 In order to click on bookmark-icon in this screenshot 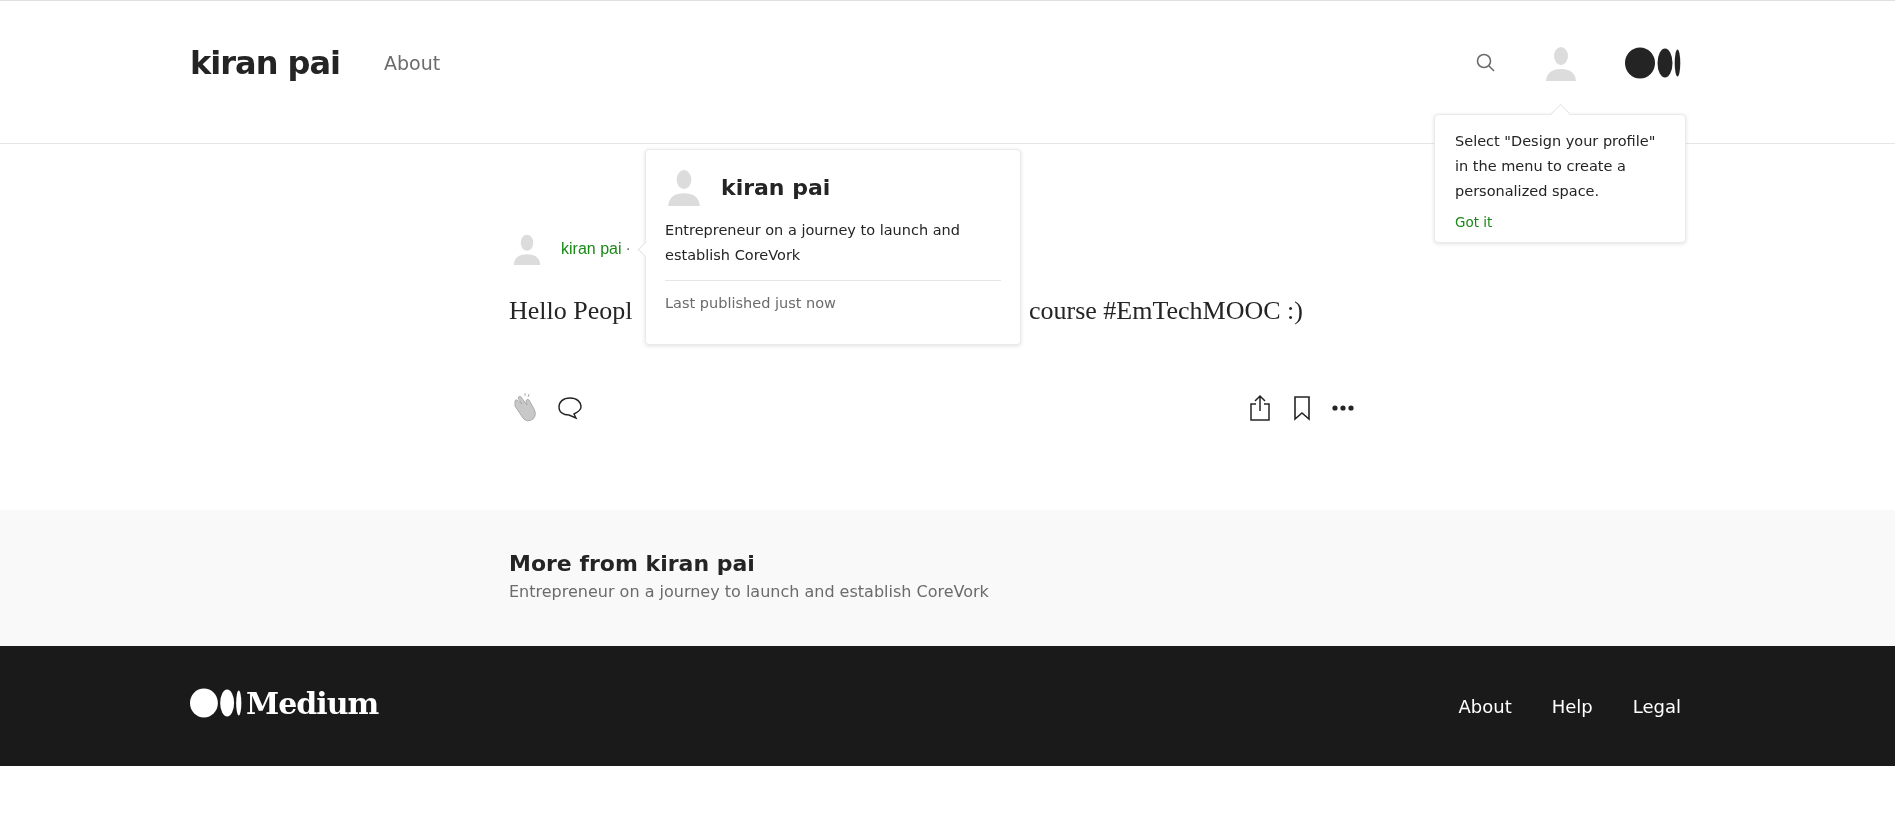, I will do `click(1302, 408)`.